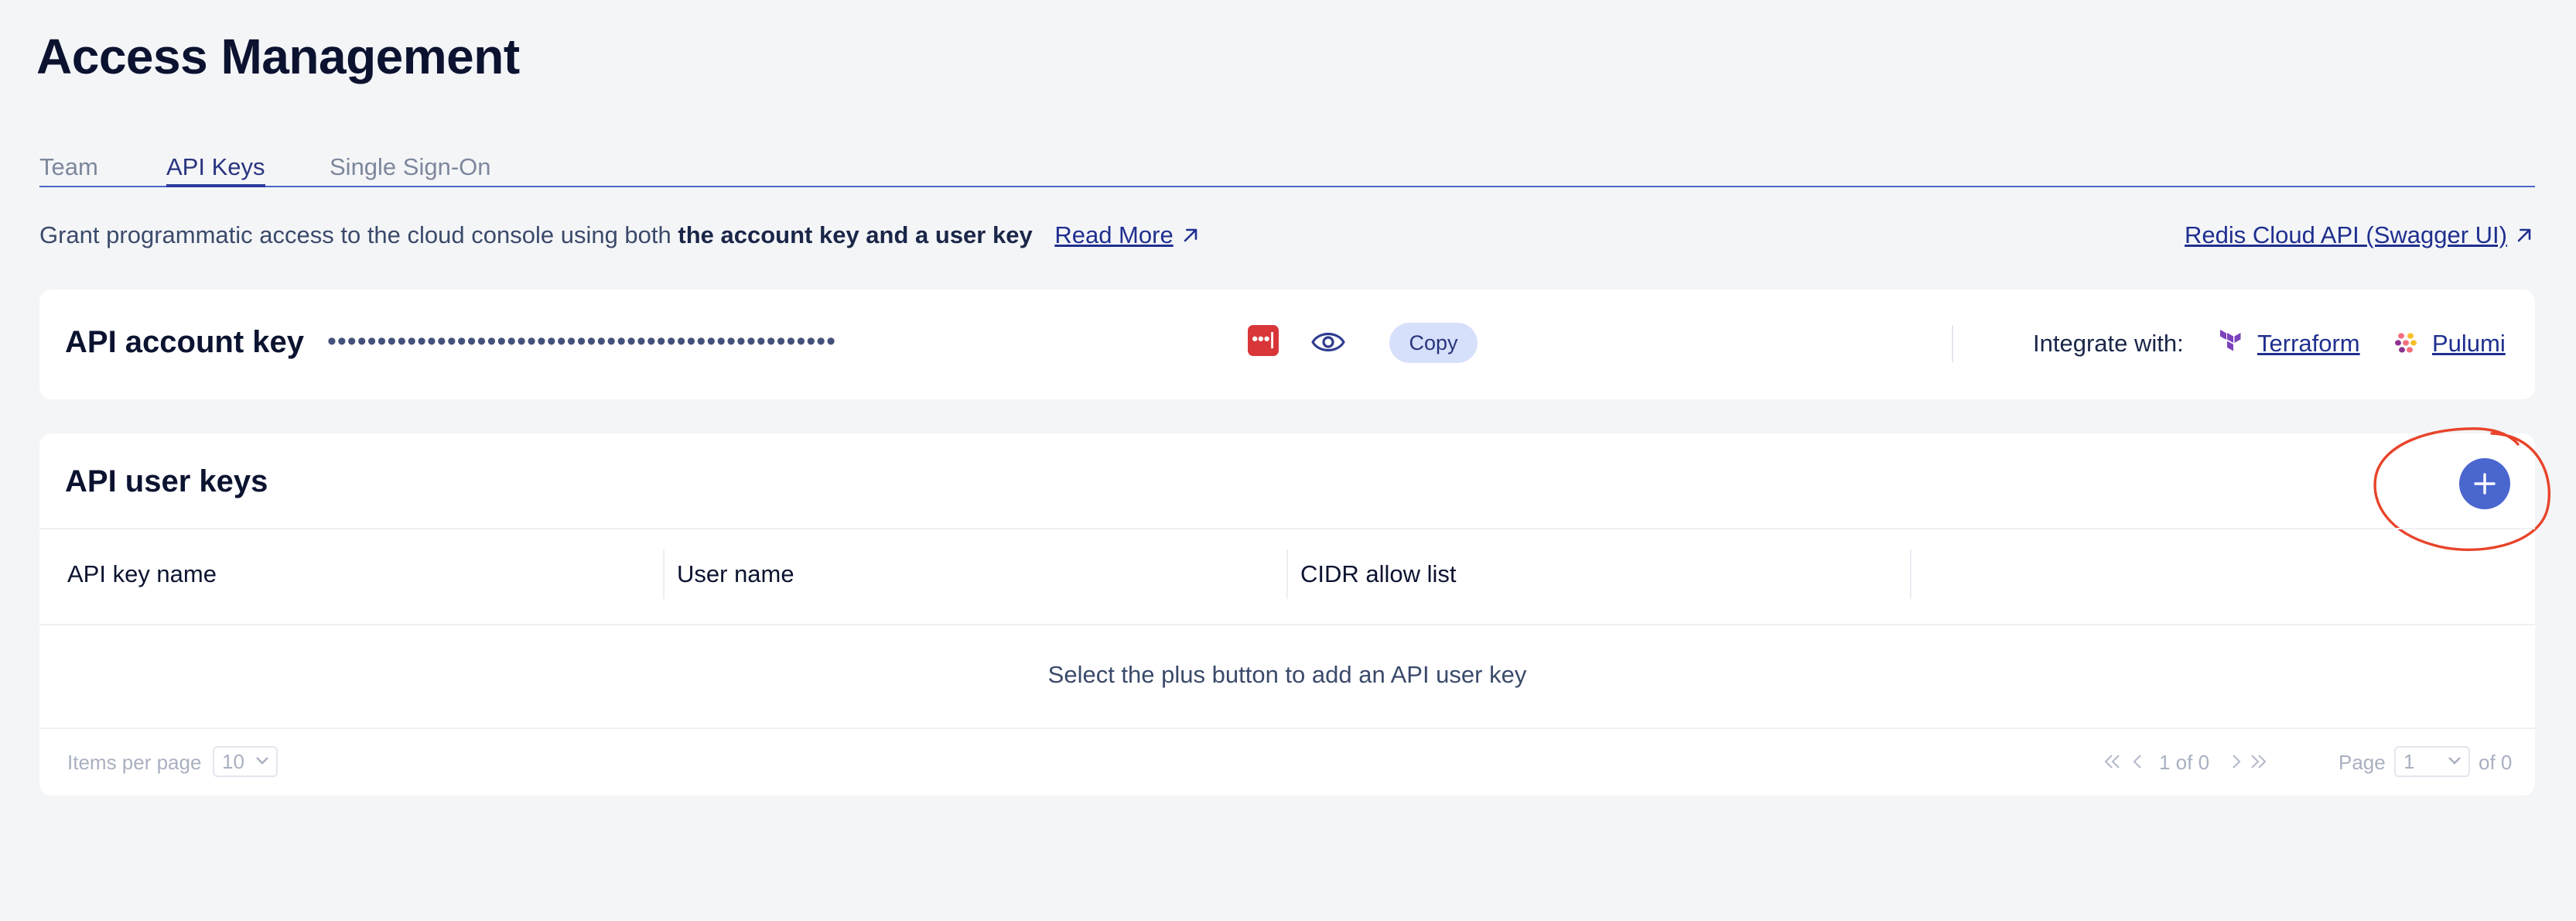 This screenshot has height=921, width=2576. Describe the element at coordinates (2432, 761) in the screenshot. I see `page-select: 1` at that location.